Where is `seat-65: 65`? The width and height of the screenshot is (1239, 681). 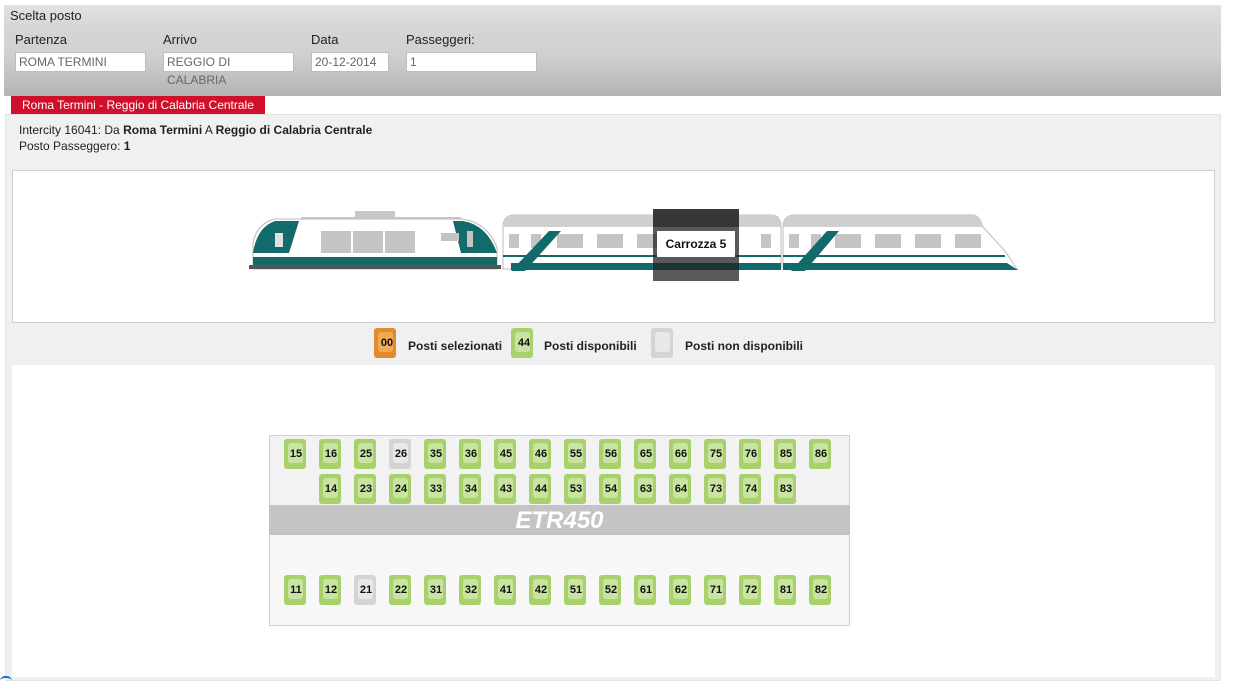
seat-65: 65 is located at coordinates (645, 454).